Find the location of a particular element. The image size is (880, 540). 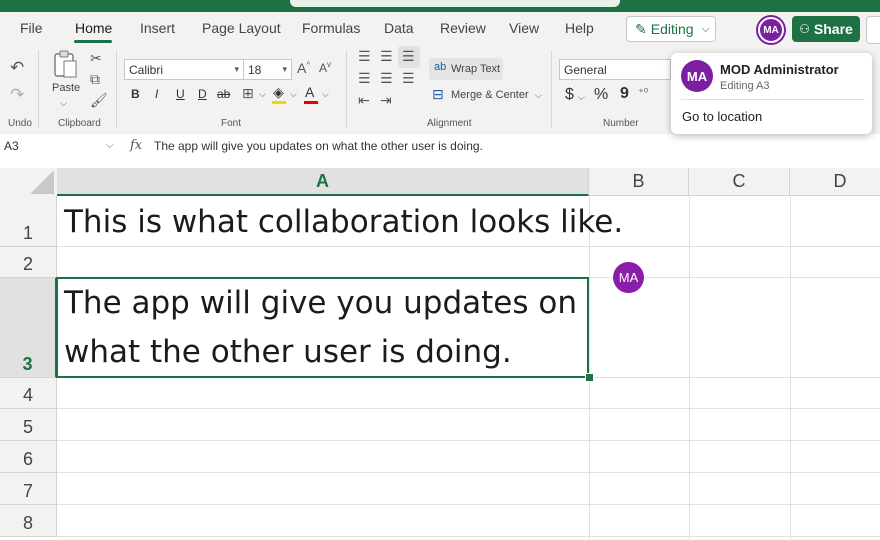

tab-formulas: Formulas is located at coordinates (331, 28).